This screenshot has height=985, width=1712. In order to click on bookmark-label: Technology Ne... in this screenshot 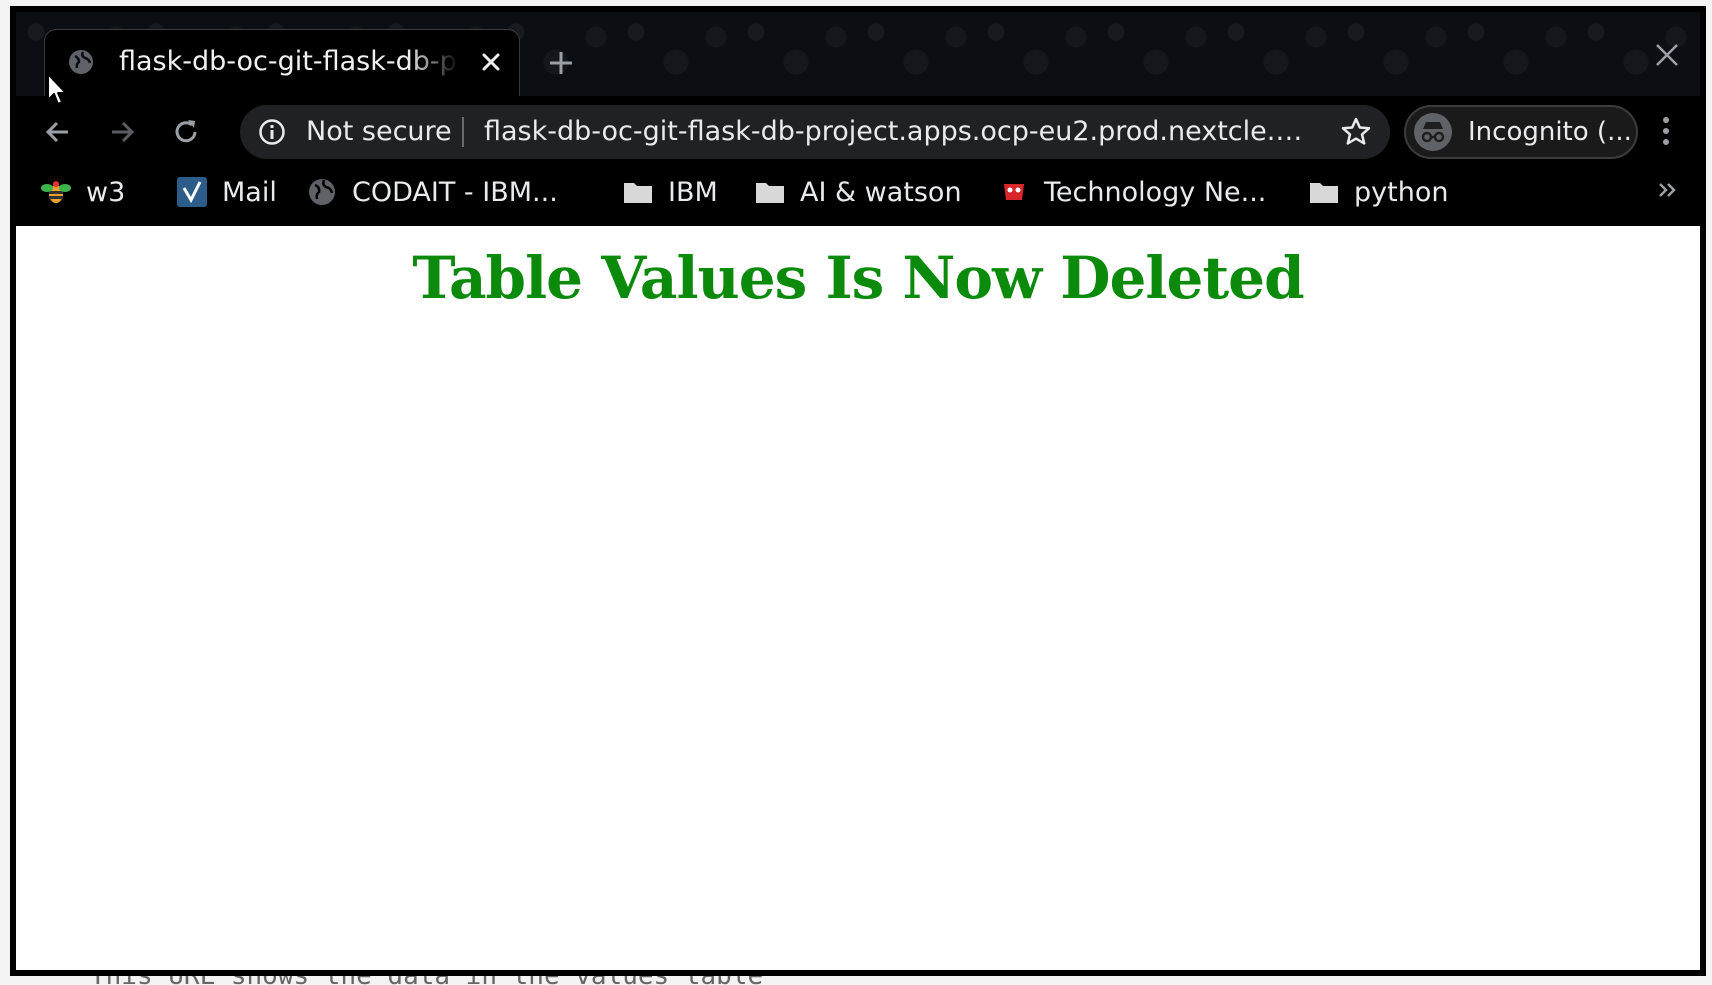, I will do `click(1155, 192)`.